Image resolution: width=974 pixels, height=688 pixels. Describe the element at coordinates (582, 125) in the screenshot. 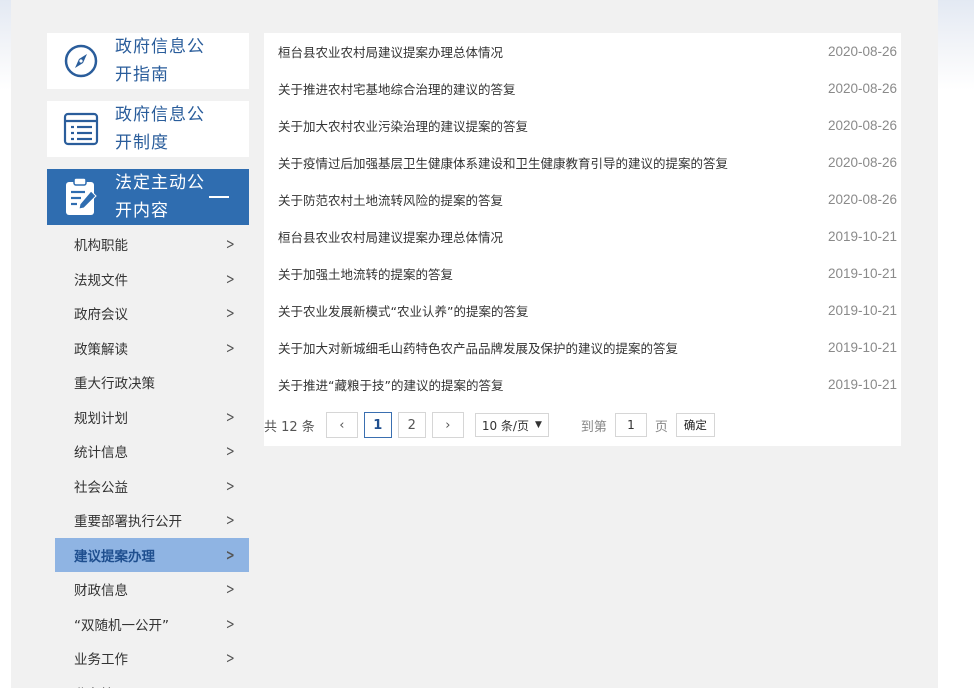

I see `article-row: 关于加大农村农业污染治理的建议提案的答复 2020-08-26` at that location.